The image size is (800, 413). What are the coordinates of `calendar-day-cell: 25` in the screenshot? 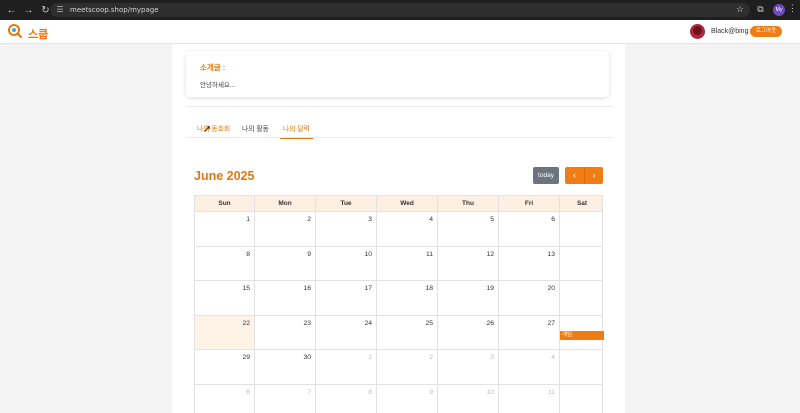 It's located at (407, 332).